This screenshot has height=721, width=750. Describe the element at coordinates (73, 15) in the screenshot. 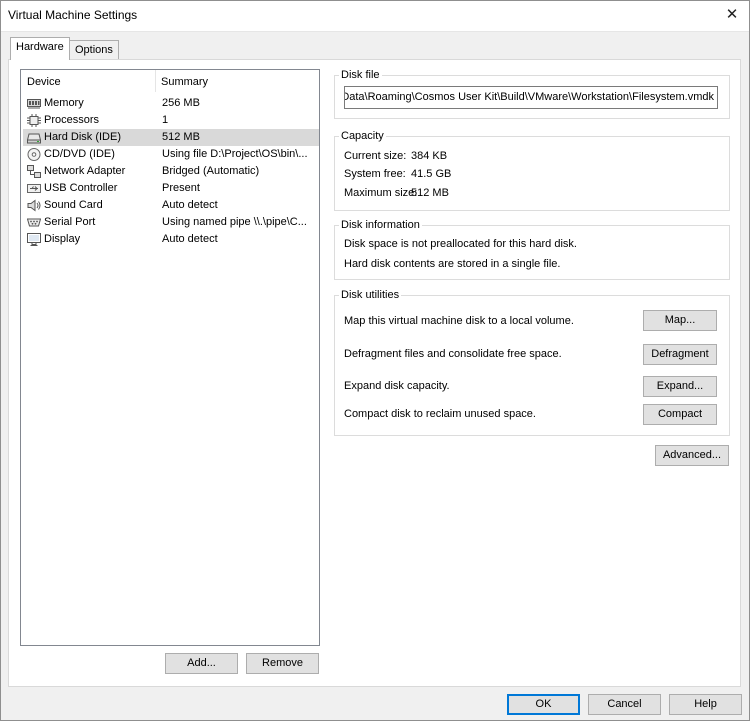

I see `window-title: Virtual Machine Settings` at that location.